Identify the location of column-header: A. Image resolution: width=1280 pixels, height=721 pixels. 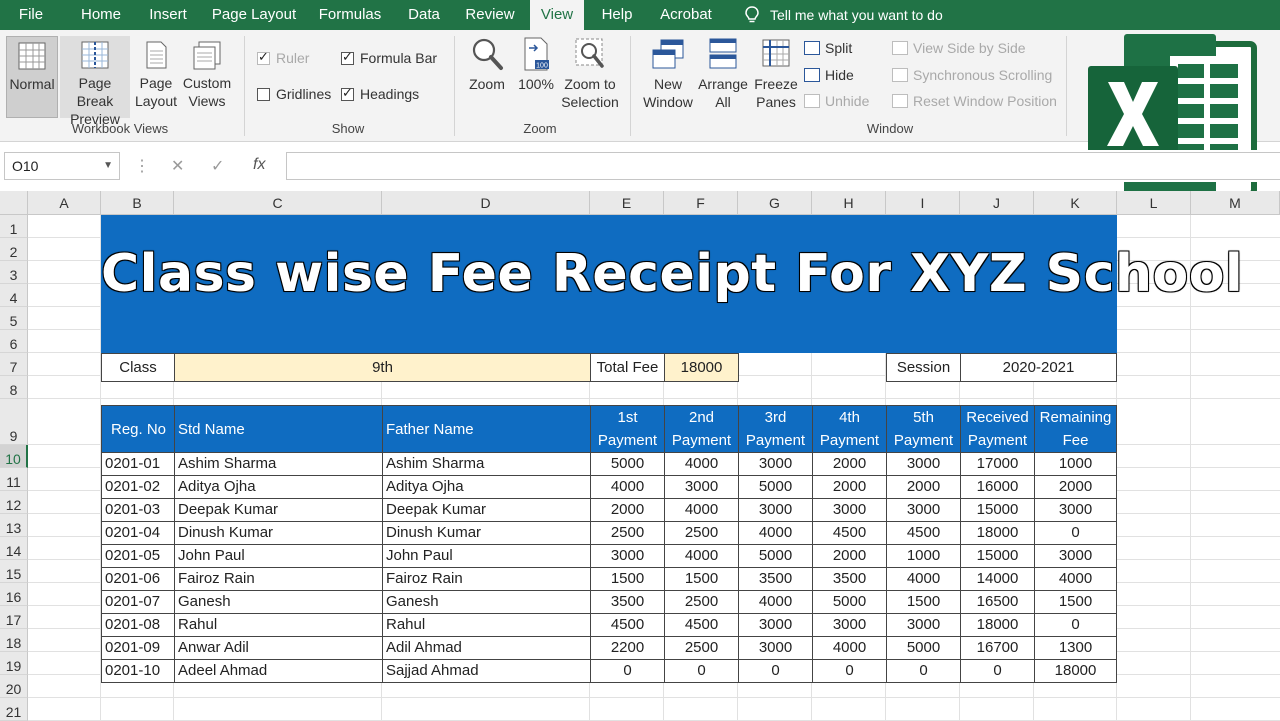
(64, 203).